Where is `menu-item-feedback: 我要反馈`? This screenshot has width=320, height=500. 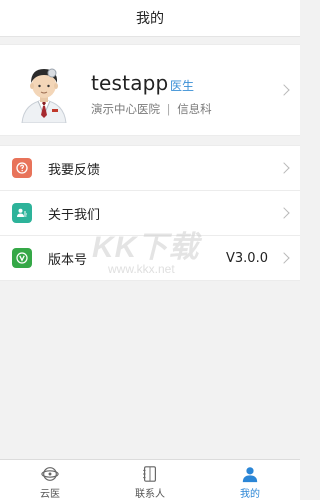
menu-item-feedback: 我要反馈 is located at coordinates (150, 168).